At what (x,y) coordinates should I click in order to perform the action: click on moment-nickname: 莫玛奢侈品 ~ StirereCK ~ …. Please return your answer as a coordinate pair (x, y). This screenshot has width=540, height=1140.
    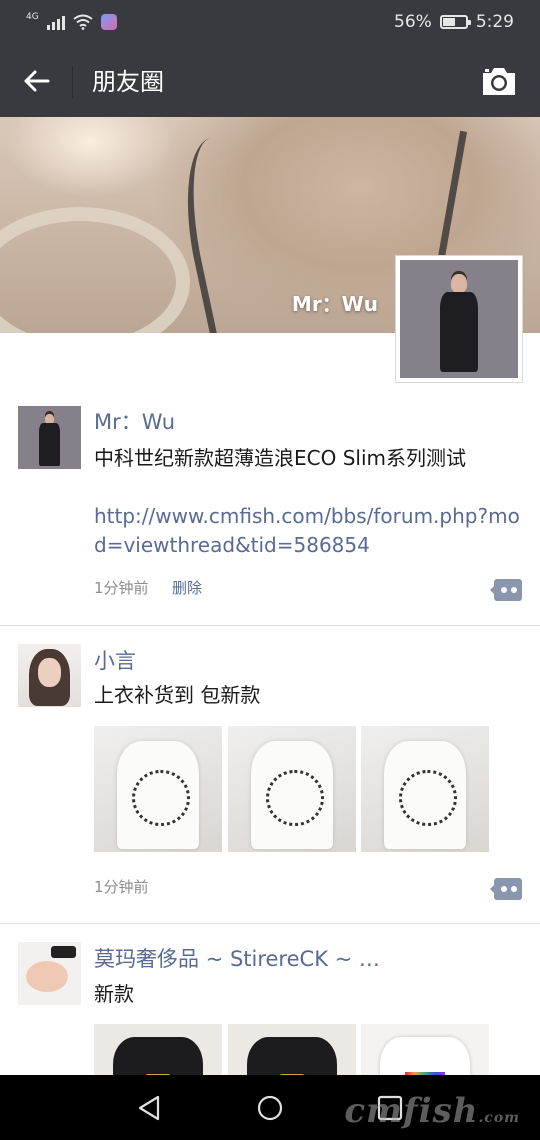
    Looking at the image, I should click on (237, 959).